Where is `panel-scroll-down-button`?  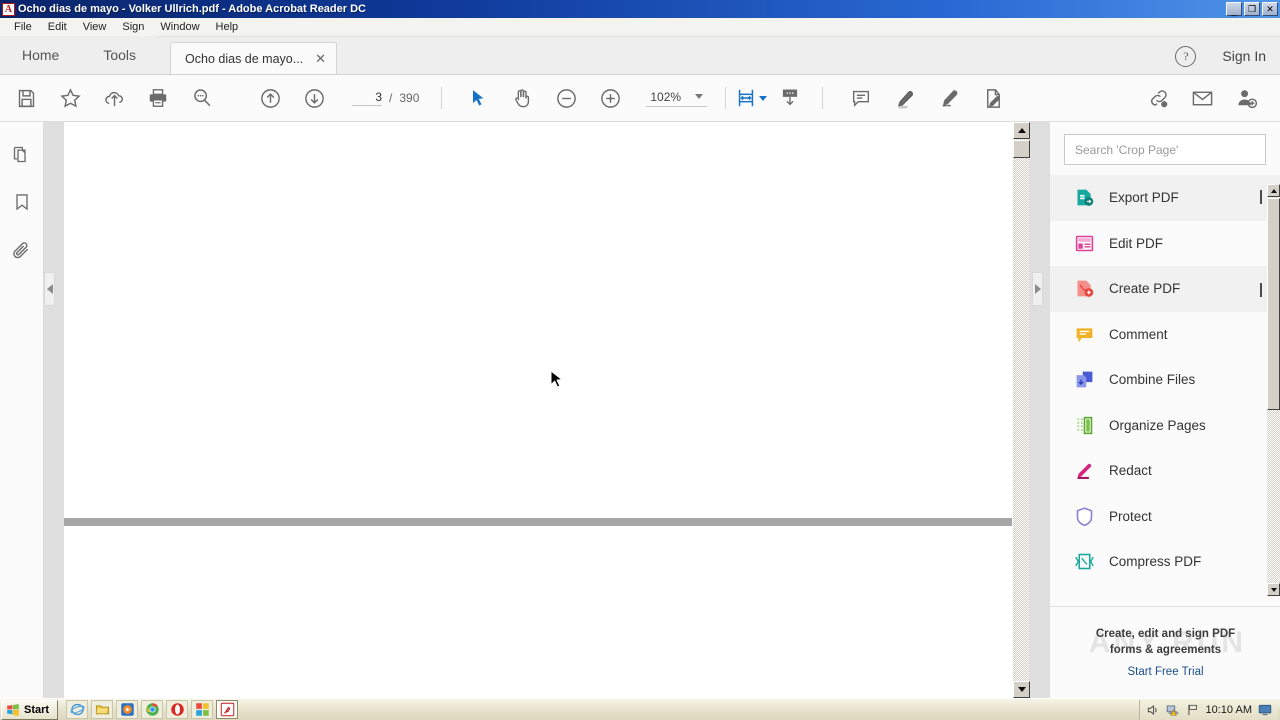
panel-scroll-down-button is located at coordinates (1273, 589).